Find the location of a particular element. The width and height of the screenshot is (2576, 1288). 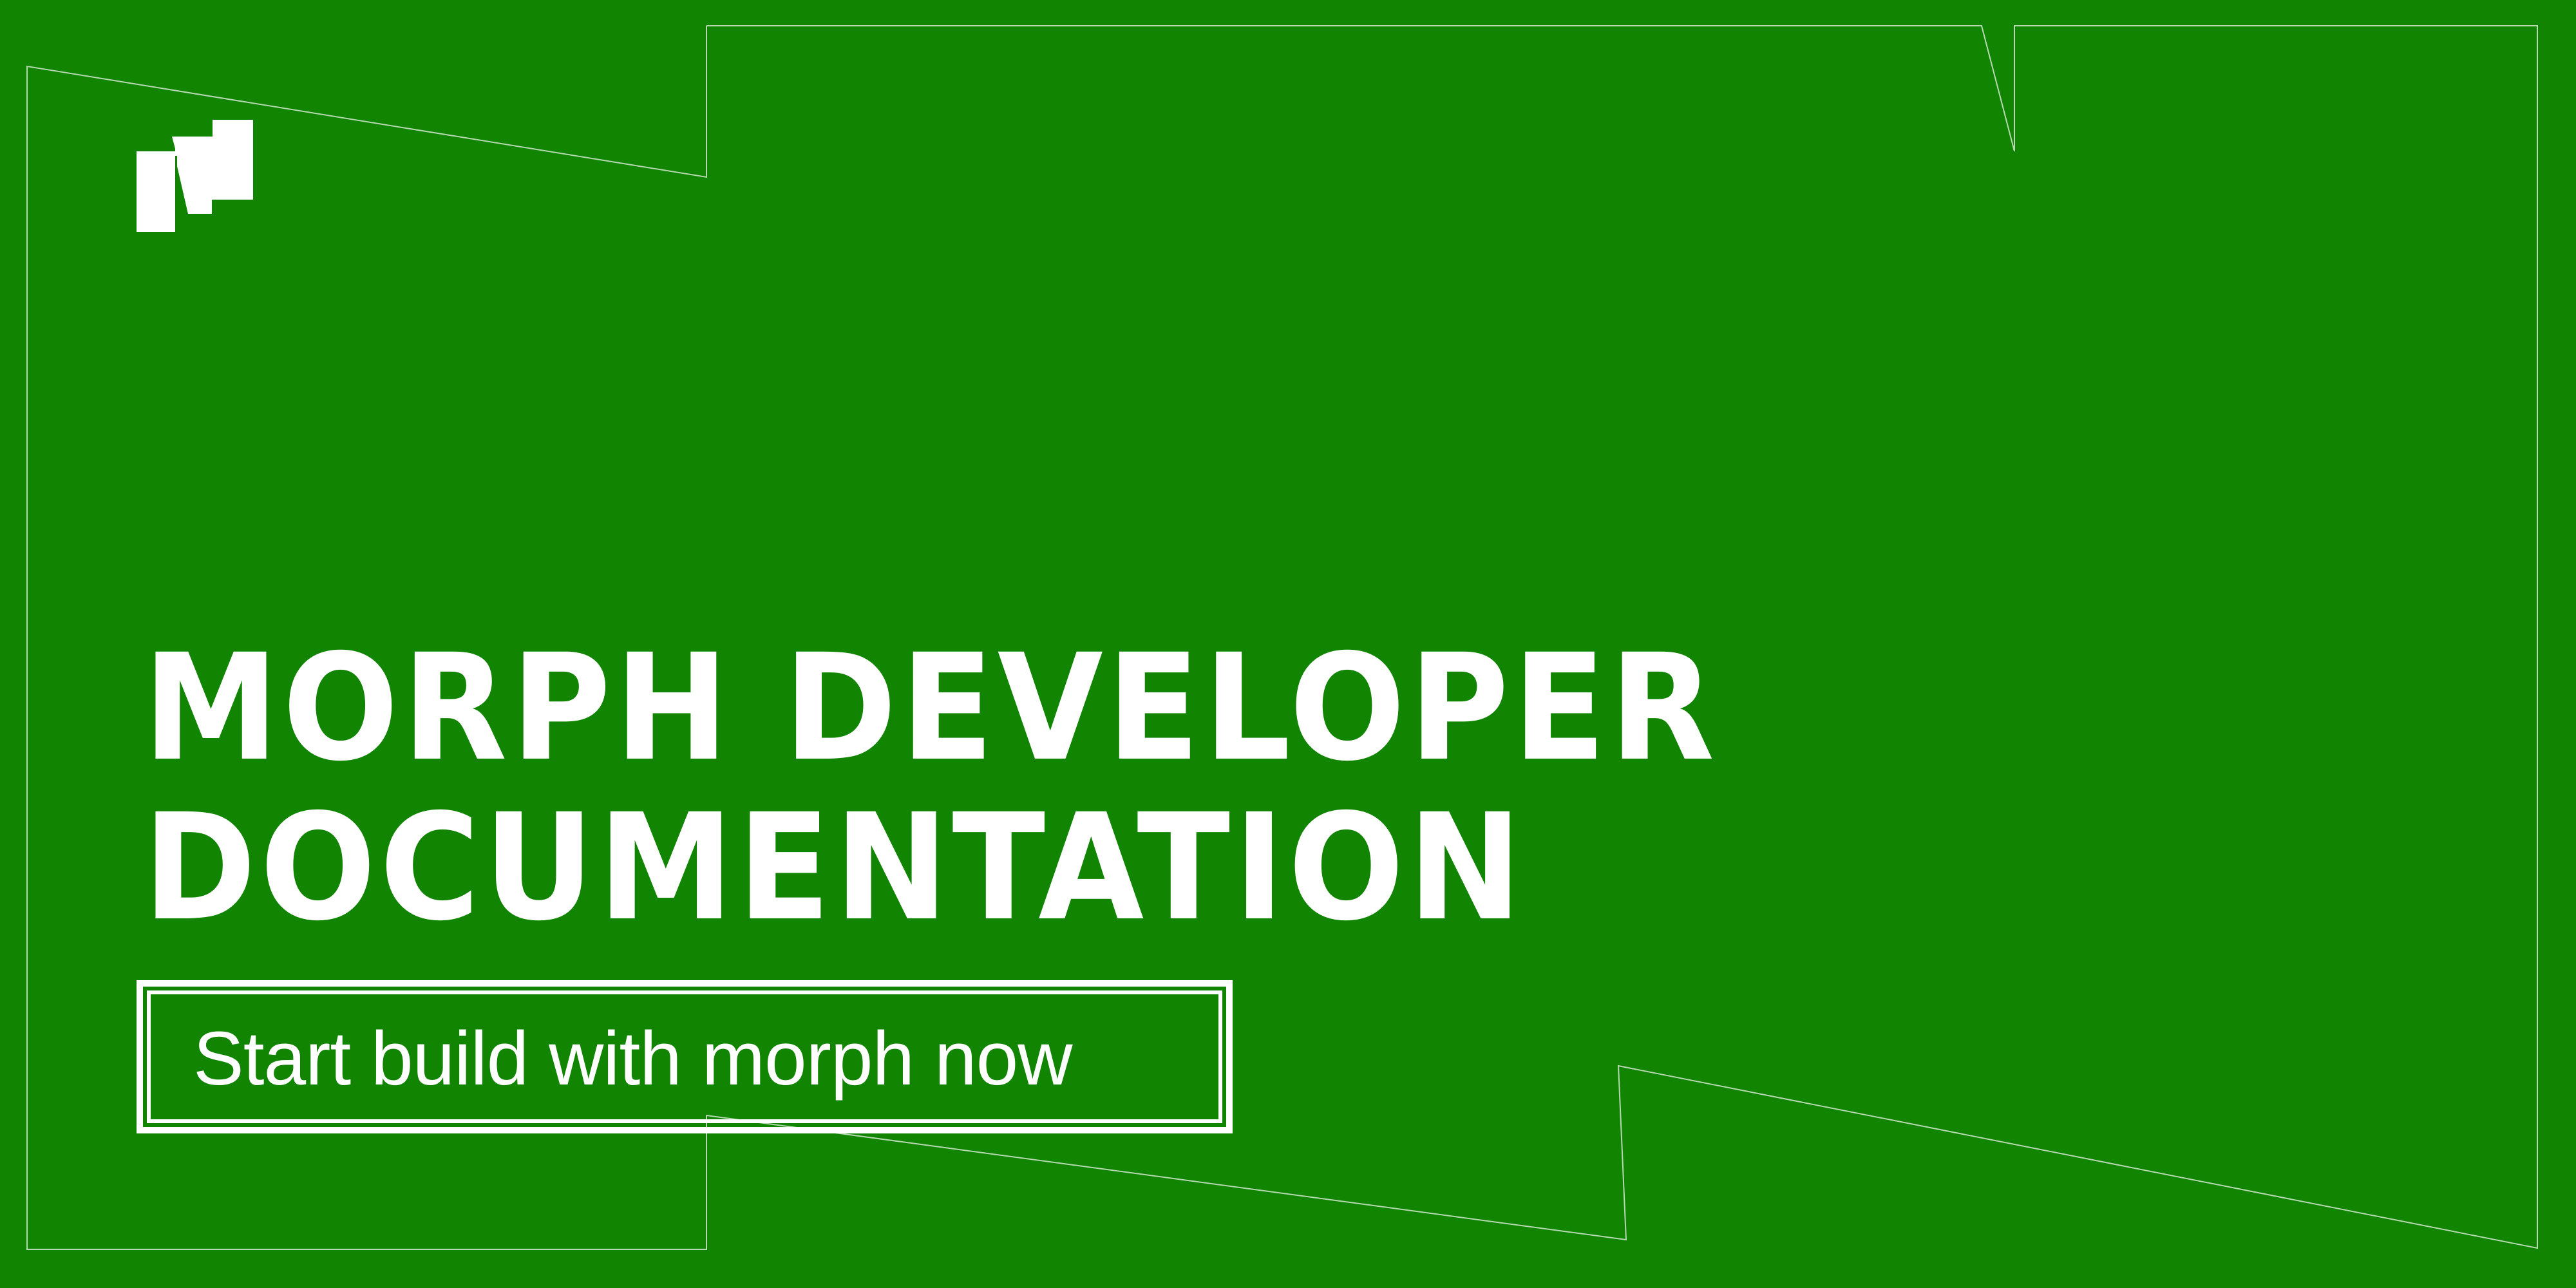

start-building-button: Start build with morph now is located at coordinates (685, 1057).